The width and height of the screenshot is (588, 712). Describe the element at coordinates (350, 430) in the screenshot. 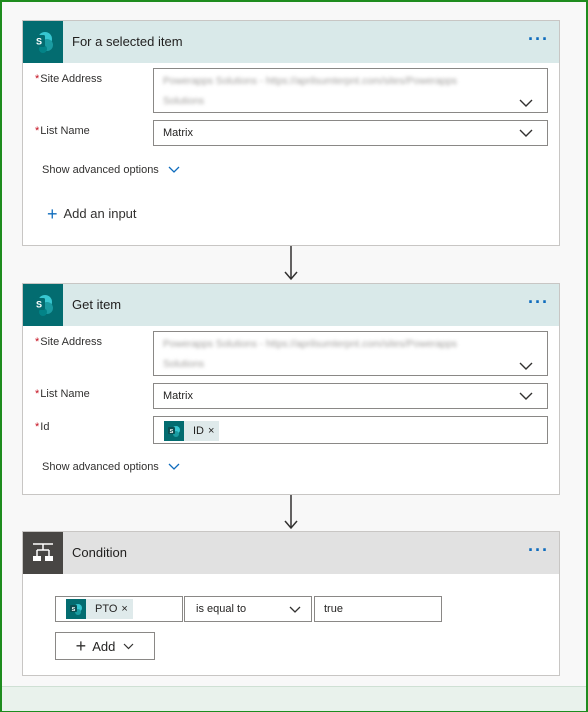

I see `id-field: S ID ×` at that location.